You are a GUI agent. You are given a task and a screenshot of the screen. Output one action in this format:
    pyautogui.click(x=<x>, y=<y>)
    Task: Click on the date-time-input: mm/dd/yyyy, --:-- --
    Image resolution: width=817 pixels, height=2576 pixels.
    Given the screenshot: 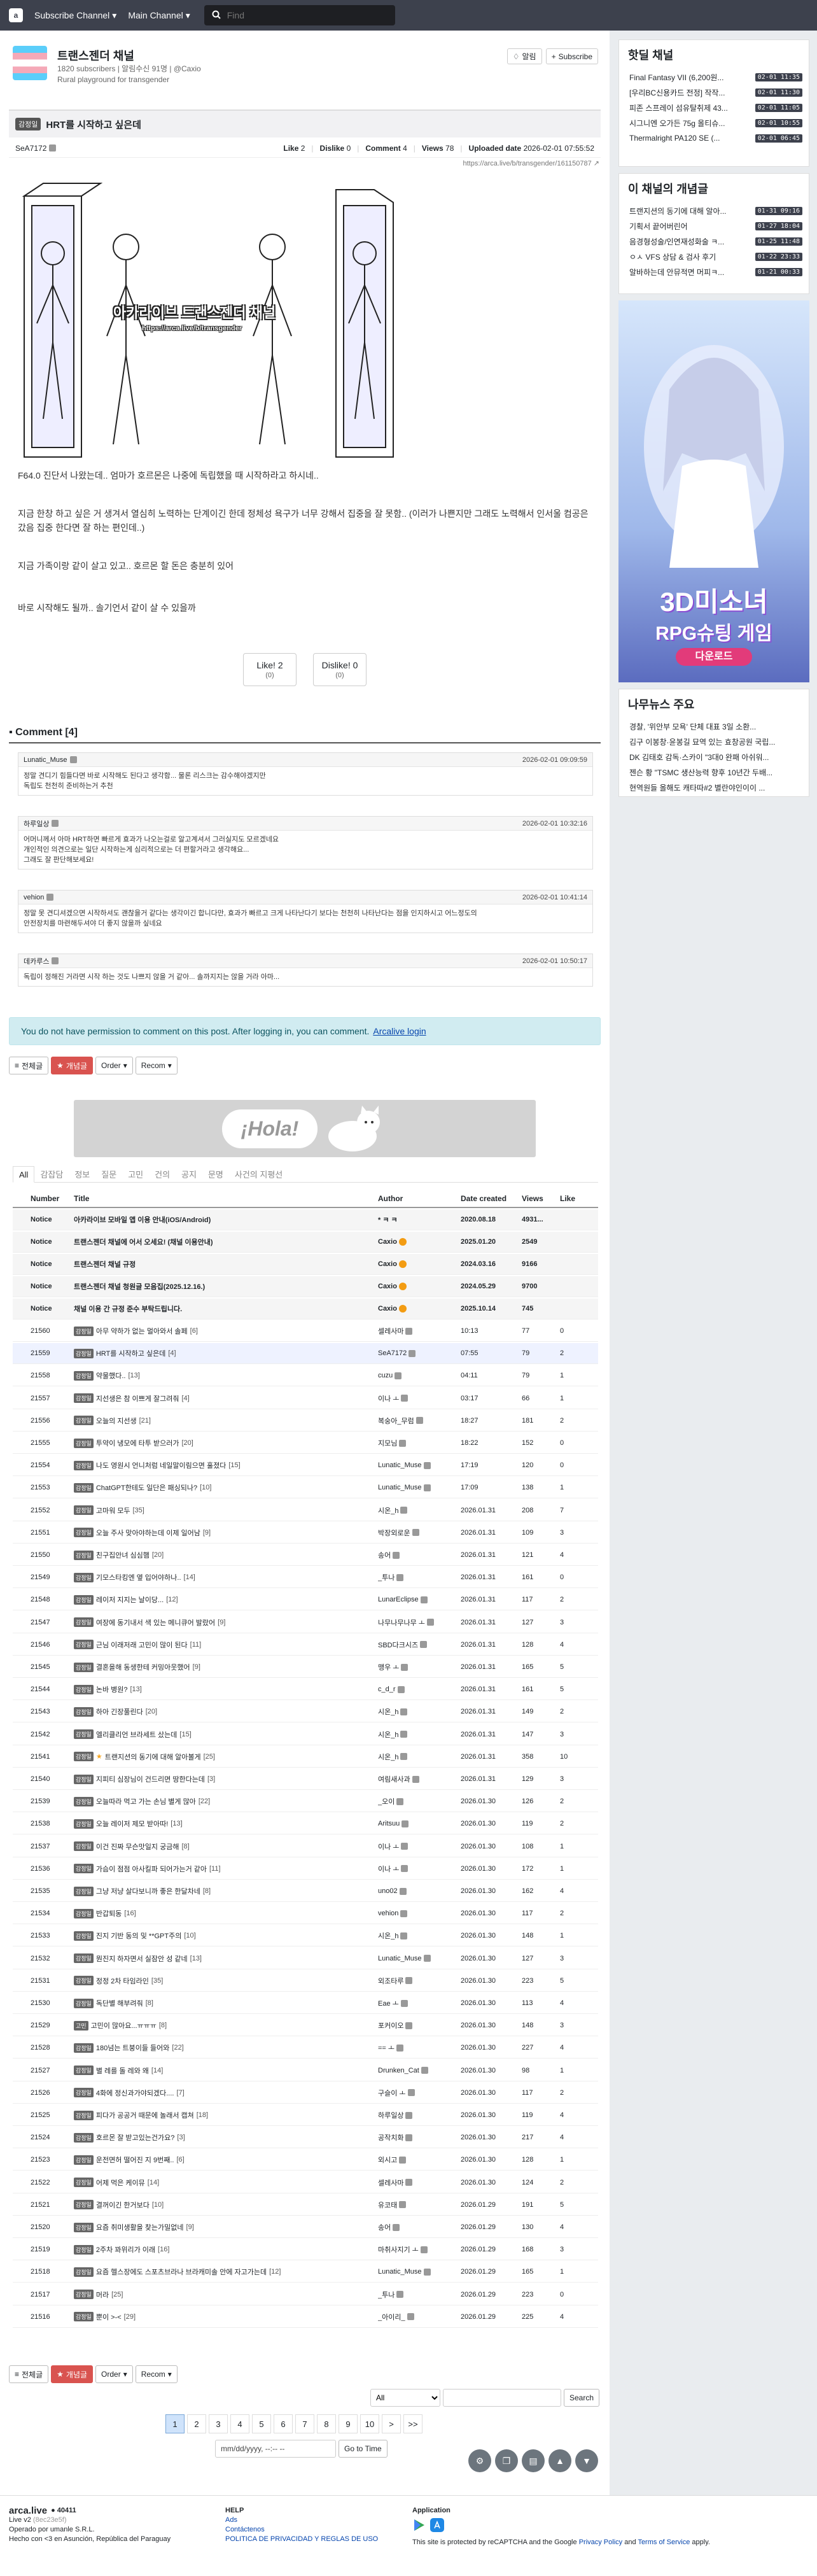 What is the action you would take?
    pyautogui.click(x=275, y=2449)
    